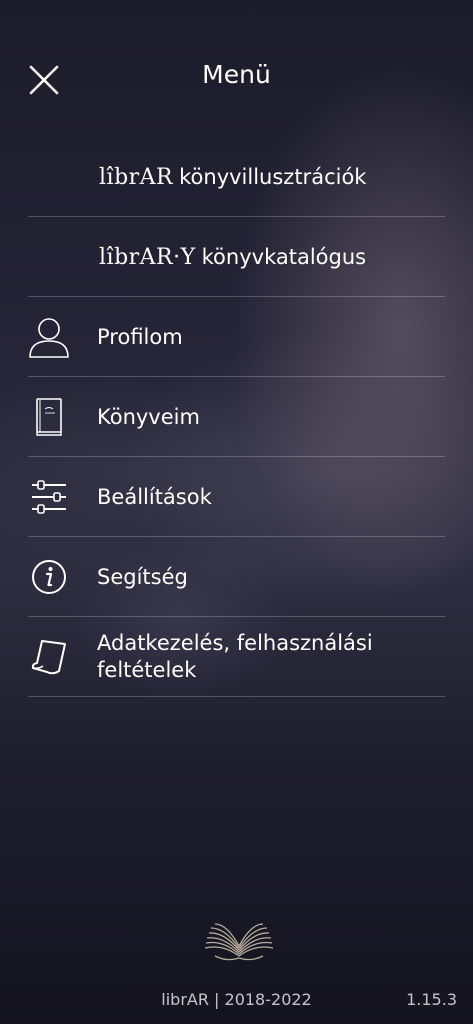 The image size is (473, 1024). What do you see at coordinates (154, 496) in the screenshot?
I see `menu-item-label: Beállítások` at bounding box center [154, 496].